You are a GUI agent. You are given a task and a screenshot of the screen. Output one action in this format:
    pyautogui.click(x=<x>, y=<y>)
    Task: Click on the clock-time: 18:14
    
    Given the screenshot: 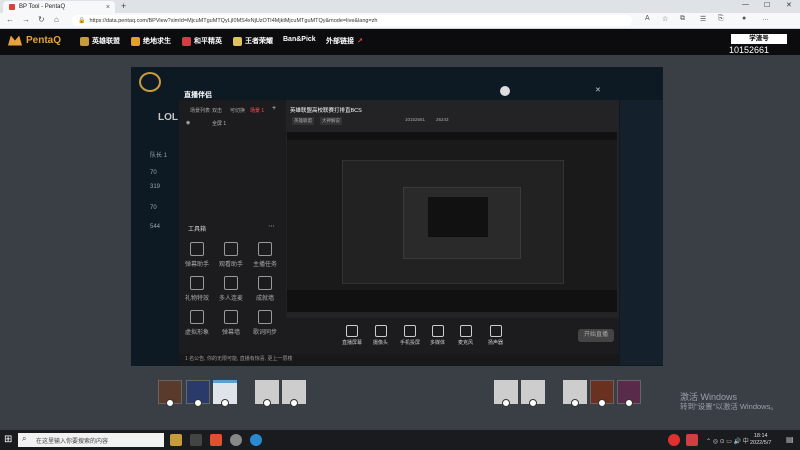 What is the action you would take?
    pyautogui.click(x=760, y=436)
    